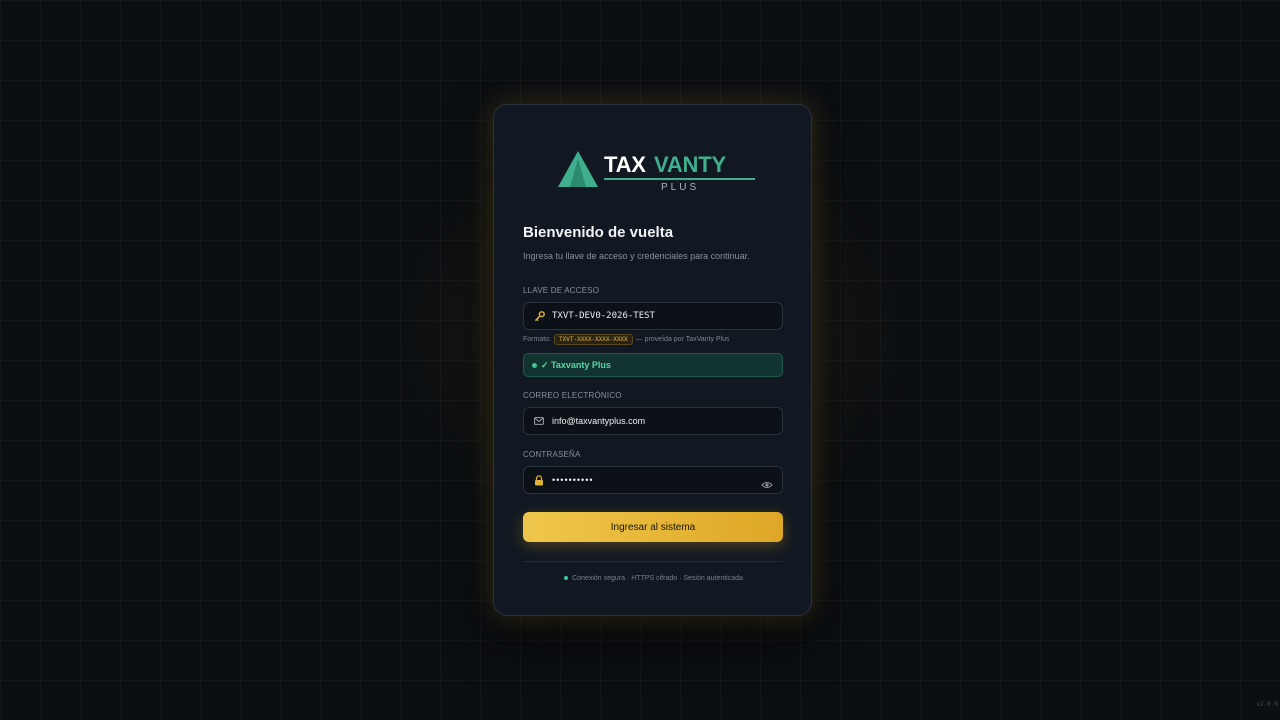 The image size is (1280, 720). What do you see at coordinates (653, 561) in the screenshot?
I see `footer-divider` at bounding box center [653, 561].